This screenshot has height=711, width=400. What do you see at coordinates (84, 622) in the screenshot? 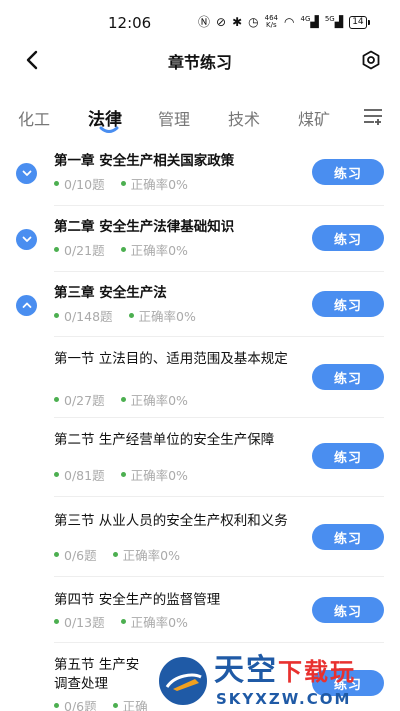
I see `item-progress: 0/13题` at bounding box center [84, 622].